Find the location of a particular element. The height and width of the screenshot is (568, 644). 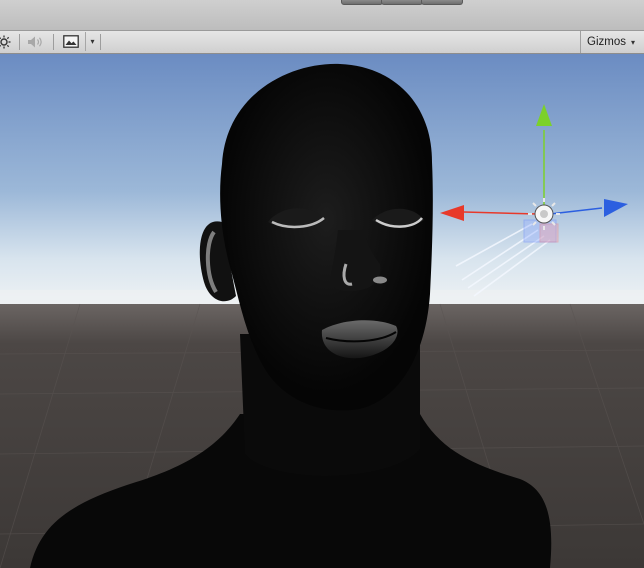

gizmos-label: Gizmos is located at coordinates (606, 42).